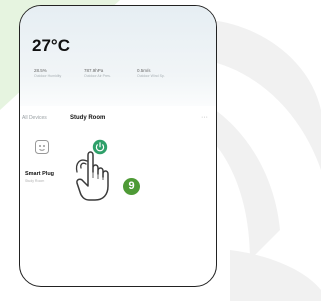 This screenshot has width=321, height=301. What do you see at coordinates (94, 70) in the screenshot?
I see `stat-air-pressure-value: 787.9hPa` at bounding box center [94, 70].